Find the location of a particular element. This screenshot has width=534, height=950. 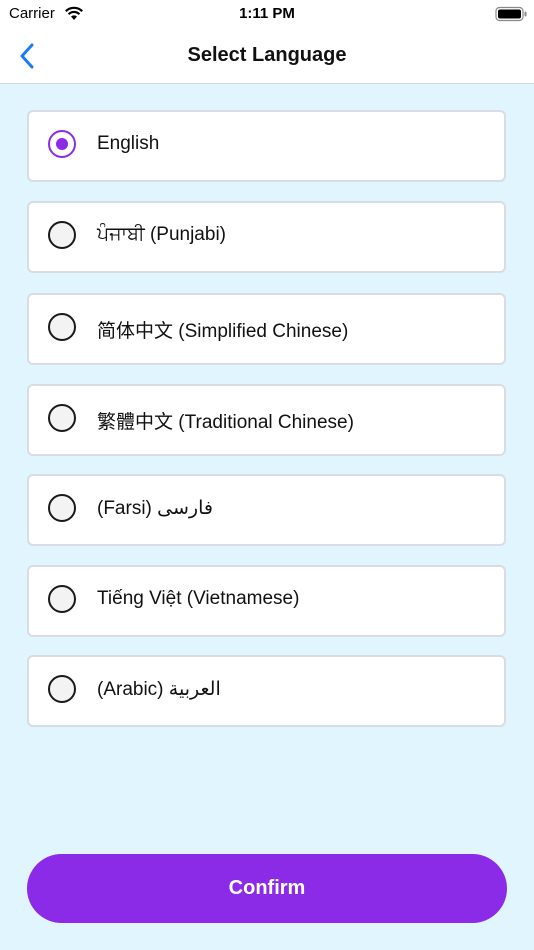

navigation-bar: Select Language is located at coordinates (267, 57).